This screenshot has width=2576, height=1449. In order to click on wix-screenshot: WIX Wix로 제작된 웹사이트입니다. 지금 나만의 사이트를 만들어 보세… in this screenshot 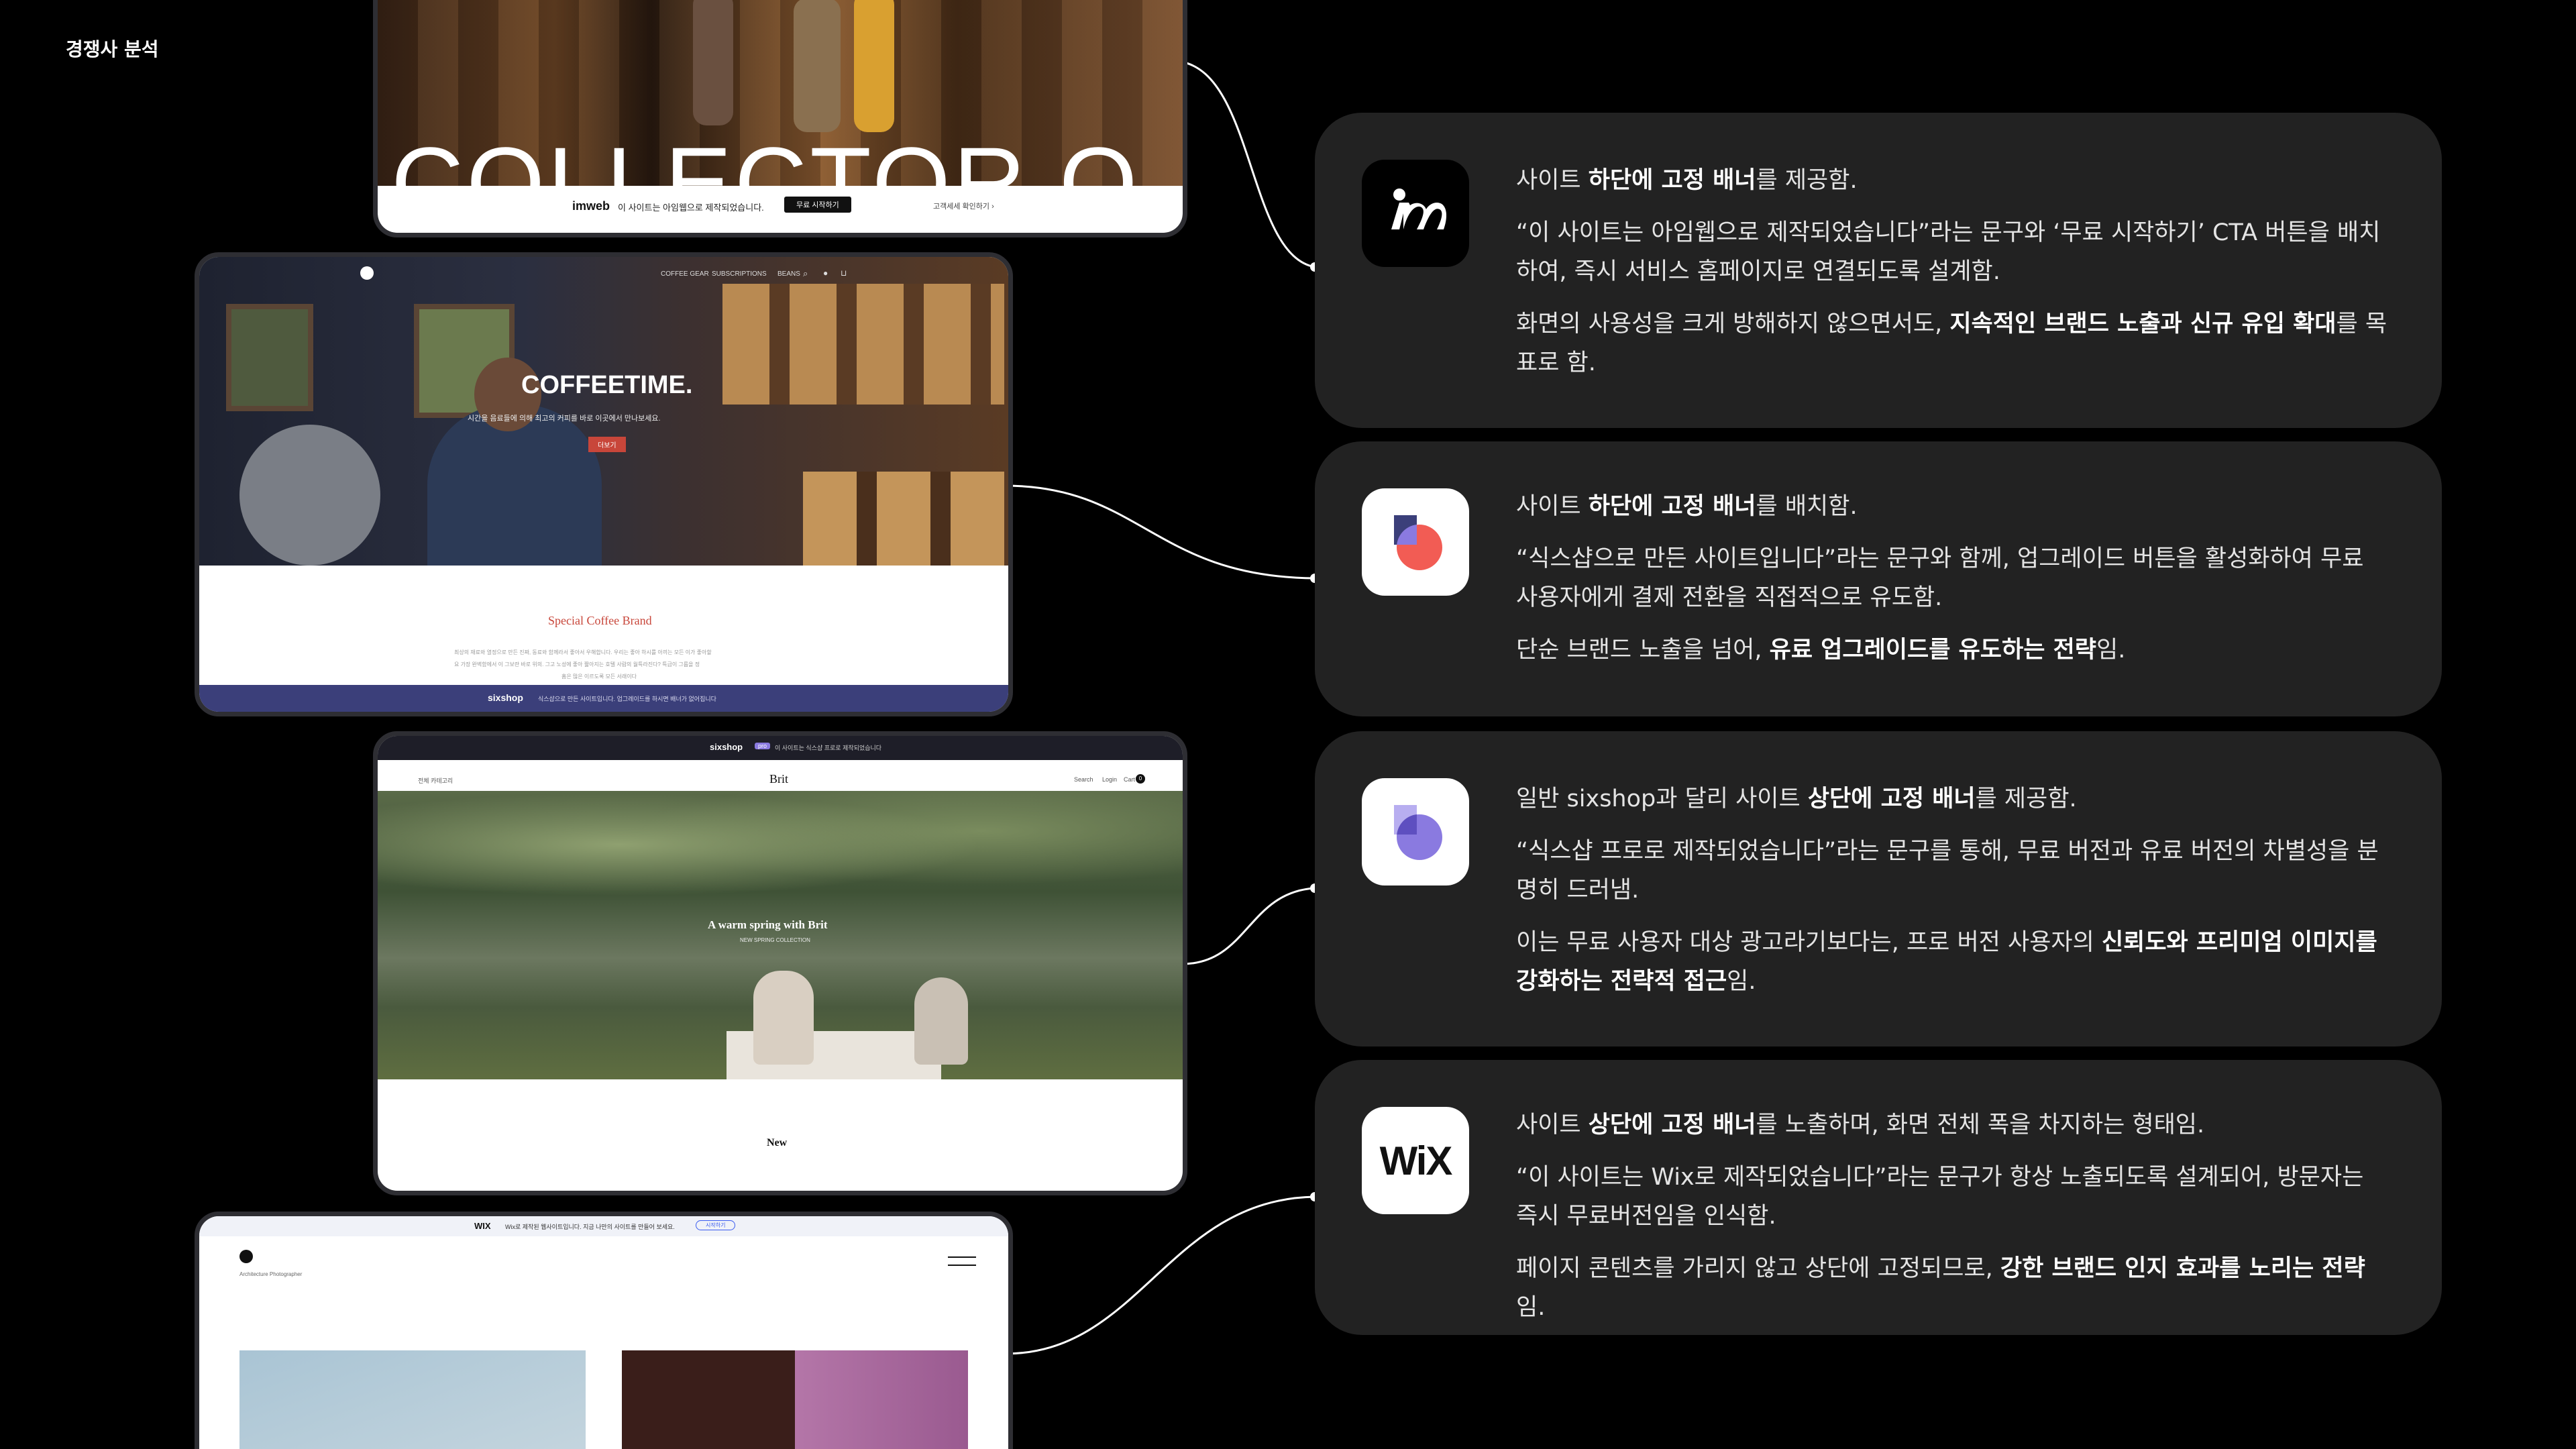, I will do `click(604, 1330)`.